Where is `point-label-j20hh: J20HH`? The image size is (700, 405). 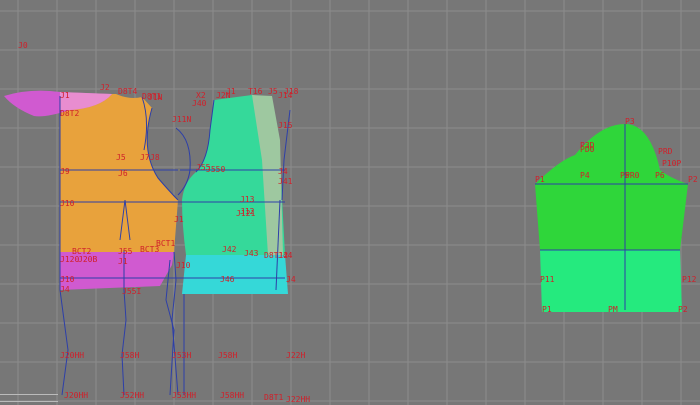
point-label-j20hh: J20HH is located at coordinates (72, 355).